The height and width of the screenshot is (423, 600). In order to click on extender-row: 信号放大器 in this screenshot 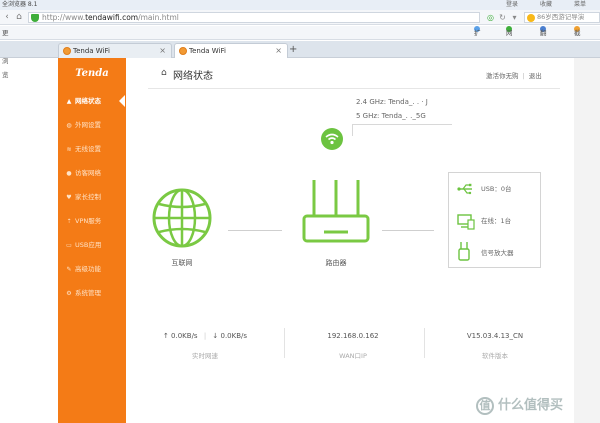, I will do `click(495, 252)`.